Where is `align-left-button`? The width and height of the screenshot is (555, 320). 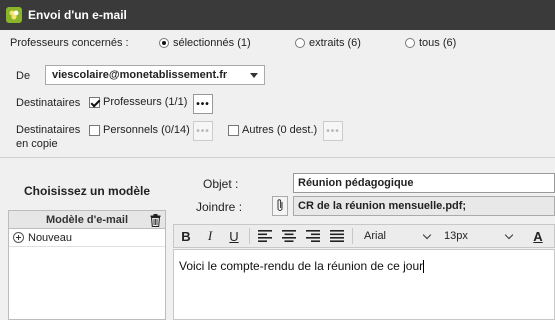
align-left-button is located at coordinates (265, 236).